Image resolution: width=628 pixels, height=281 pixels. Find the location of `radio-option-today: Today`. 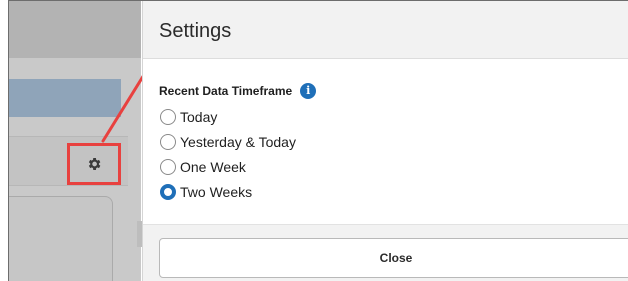

radio-option-today: Today is located at coordinates (188, 117).